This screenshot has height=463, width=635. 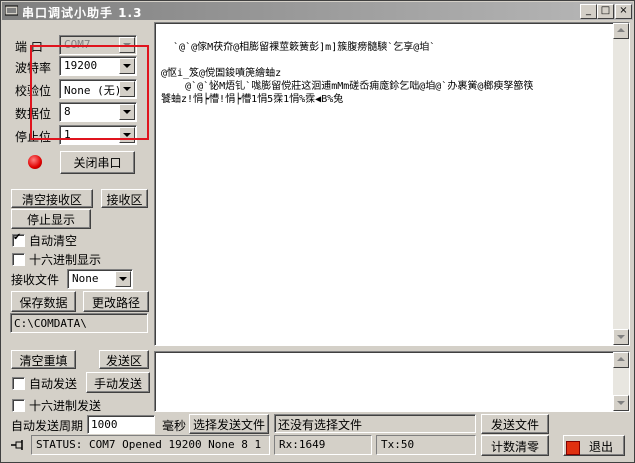 I want to click on status-text: STATUS: COM7 Opened 19200 None 8 1, so click(x=149, y=444).